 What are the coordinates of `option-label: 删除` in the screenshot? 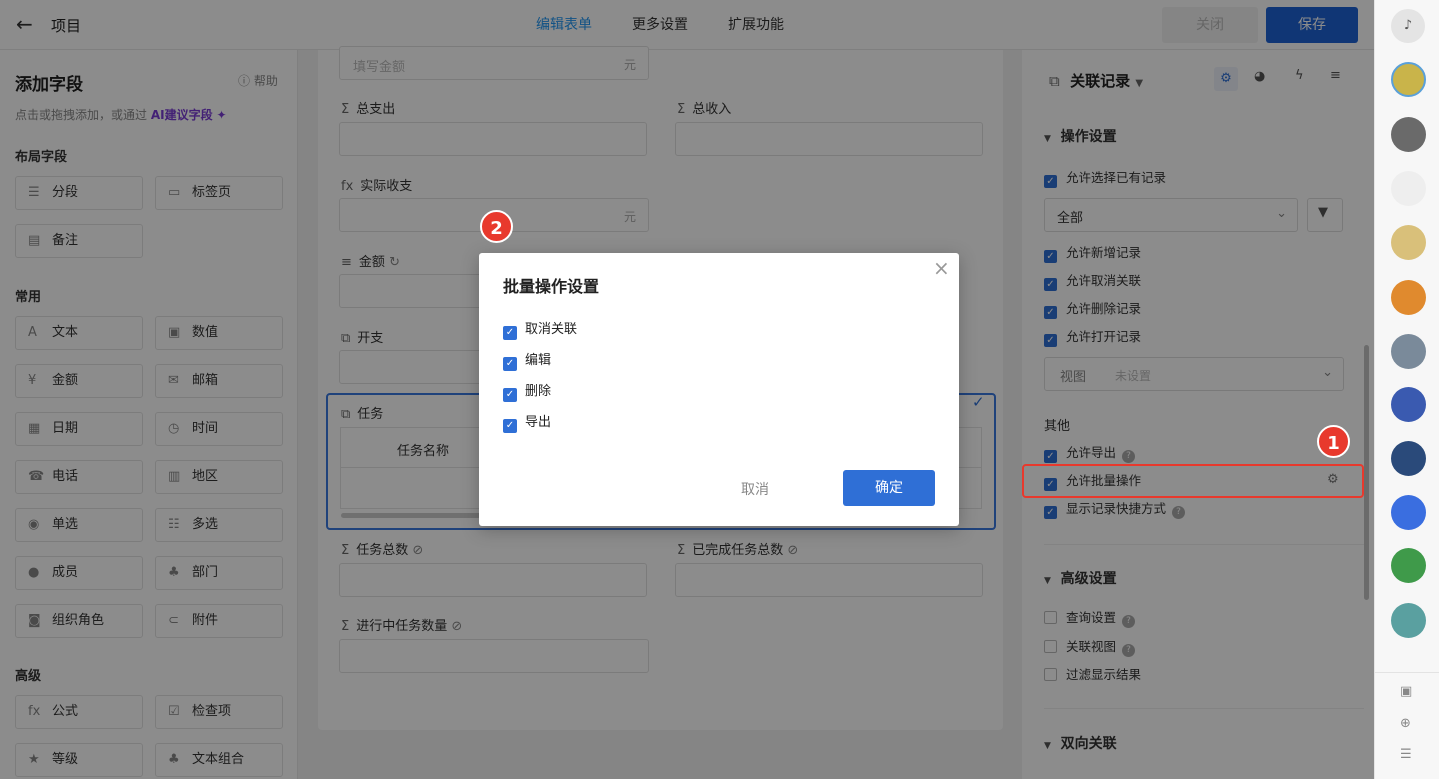 It's located at (538, 391).